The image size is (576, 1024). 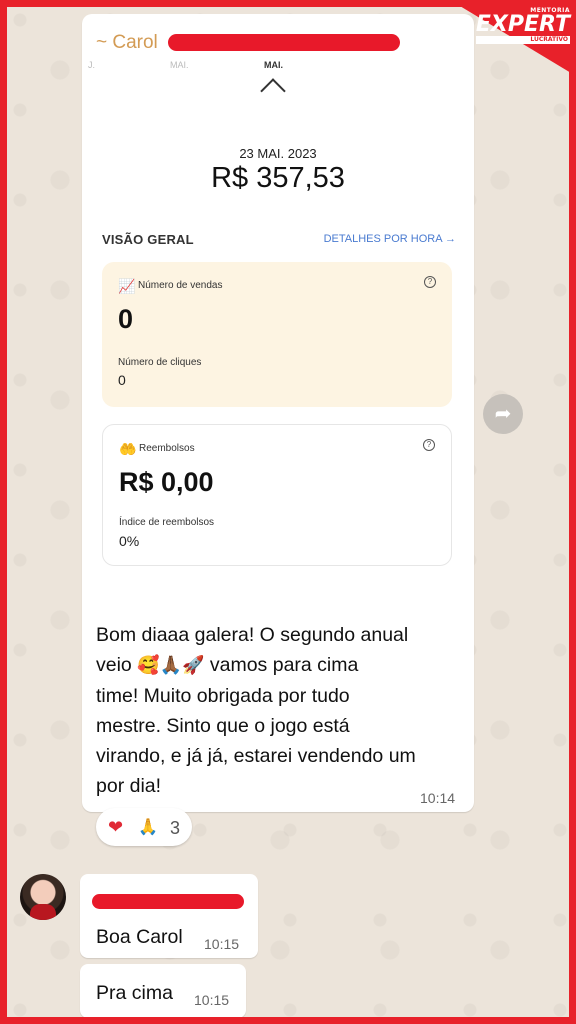 What do you see at coordinates (122, 380) in the screenshot?
I see `clicks-value: 0` at bounding box center [122, 380].